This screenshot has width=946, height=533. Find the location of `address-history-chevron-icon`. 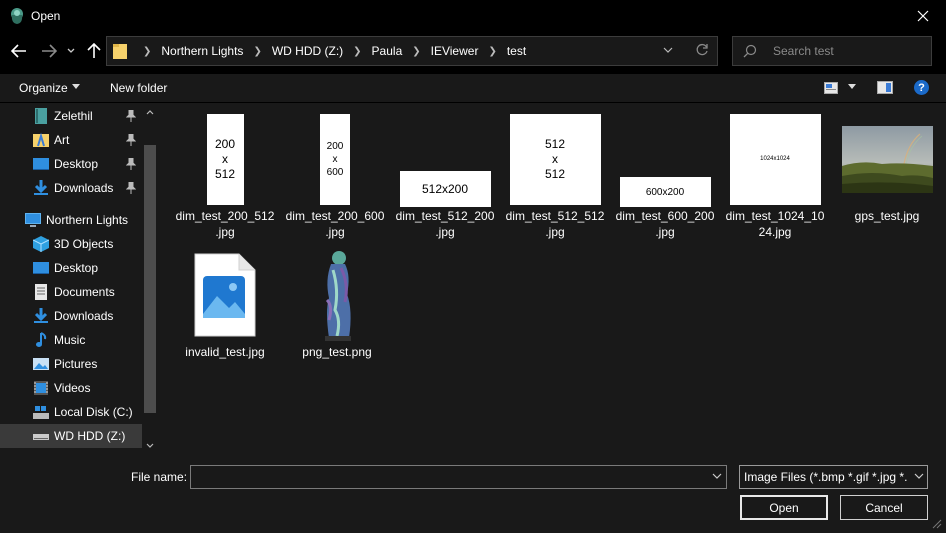

address-history-chevron-icon is located at coordinates (668, 50).